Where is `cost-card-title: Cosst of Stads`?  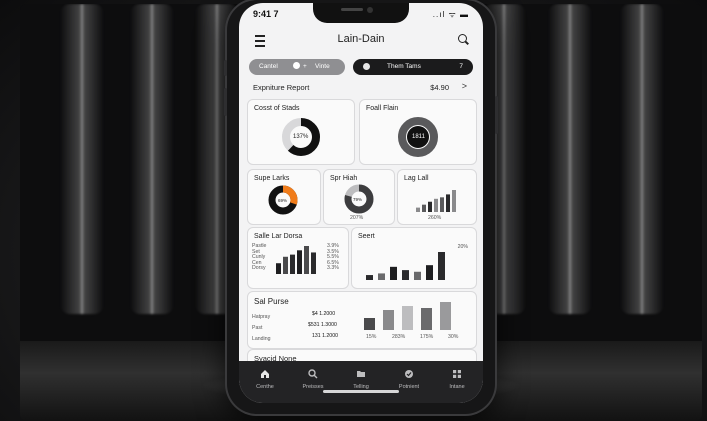
cost-card-title: Cosst of Stads is located at coordinates (277, 108).